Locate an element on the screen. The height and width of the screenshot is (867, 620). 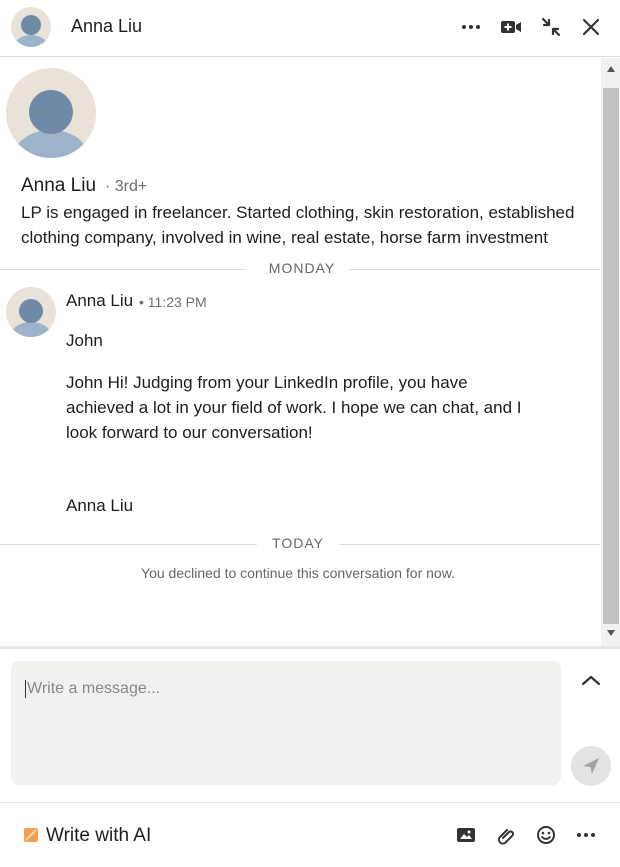
close-icon is located at coordinates (591, 27).